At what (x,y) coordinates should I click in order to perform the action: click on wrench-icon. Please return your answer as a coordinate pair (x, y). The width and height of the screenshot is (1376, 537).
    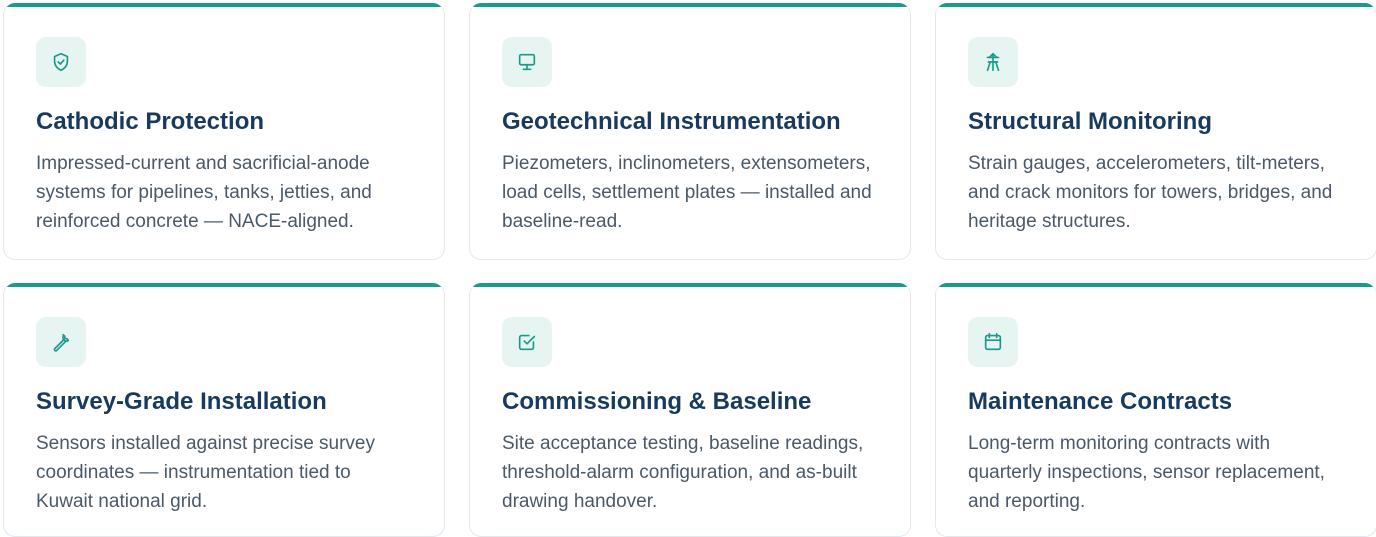
    Looking at the image, I should click on (61, 342).